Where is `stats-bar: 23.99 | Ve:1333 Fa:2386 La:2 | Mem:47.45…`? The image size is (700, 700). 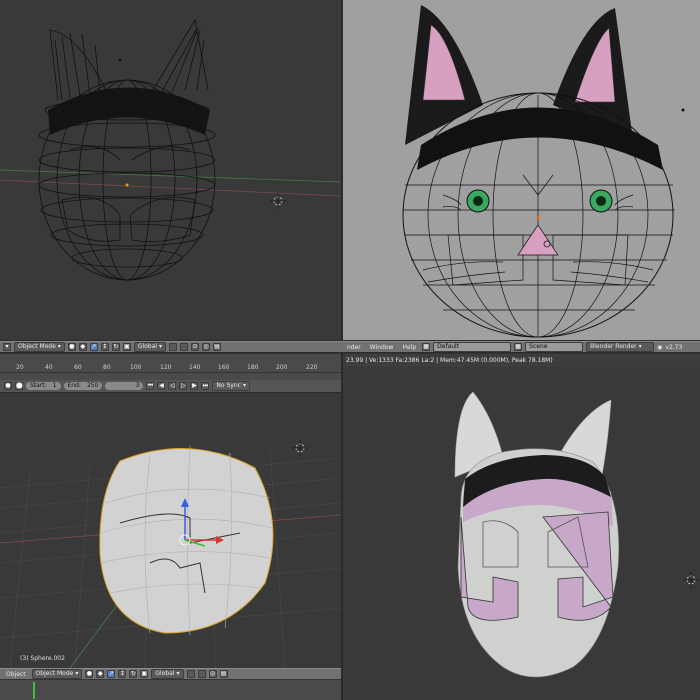 stats-bar: 23.99 | Ve:1333 Fa:2386 La:2 | Mem:47.45… is located at coordinates (521, 360).